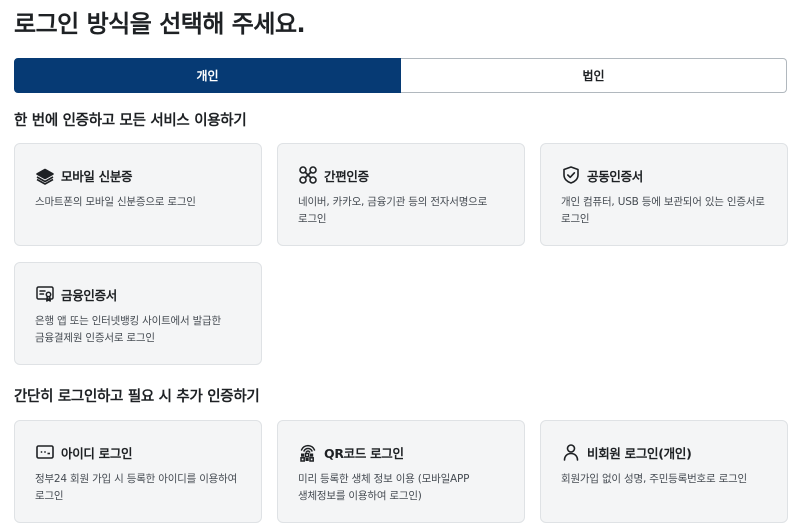 This screenshot has width=800, height=532. I want to click on card-title: QR코드 로그인, so click(364, 453).